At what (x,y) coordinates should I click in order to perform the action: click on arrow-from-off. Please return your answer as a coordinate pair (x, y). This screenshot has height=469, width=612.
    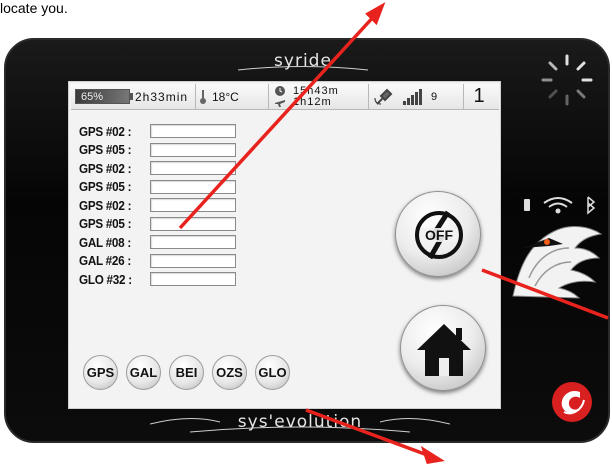
    Looking at the image, I should click on (545, 294).